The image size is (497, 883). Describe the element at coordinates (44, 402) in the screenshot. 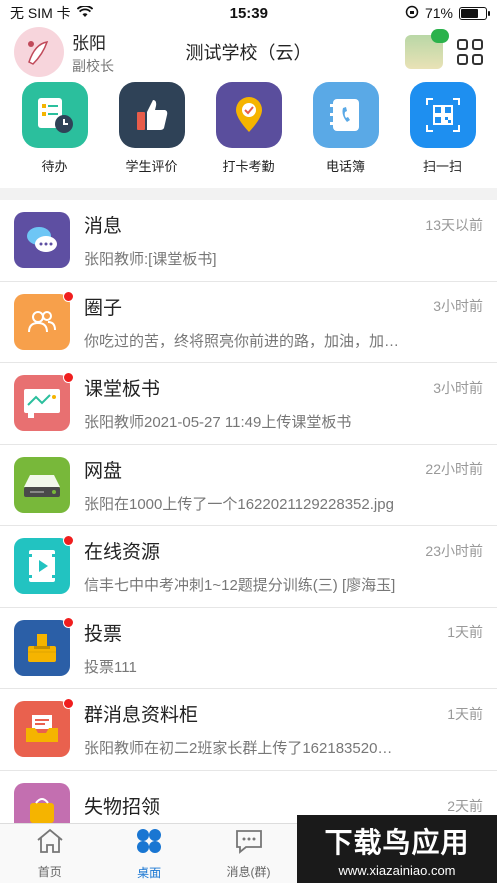

I see `blackboard-icon` at that location.